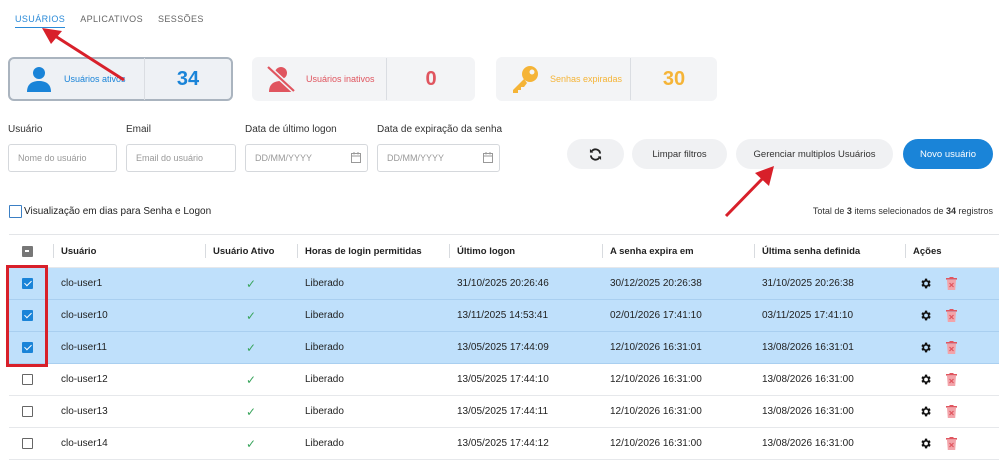  I want to click on filter-user-input: Nome do usuário, so click(62, 158).